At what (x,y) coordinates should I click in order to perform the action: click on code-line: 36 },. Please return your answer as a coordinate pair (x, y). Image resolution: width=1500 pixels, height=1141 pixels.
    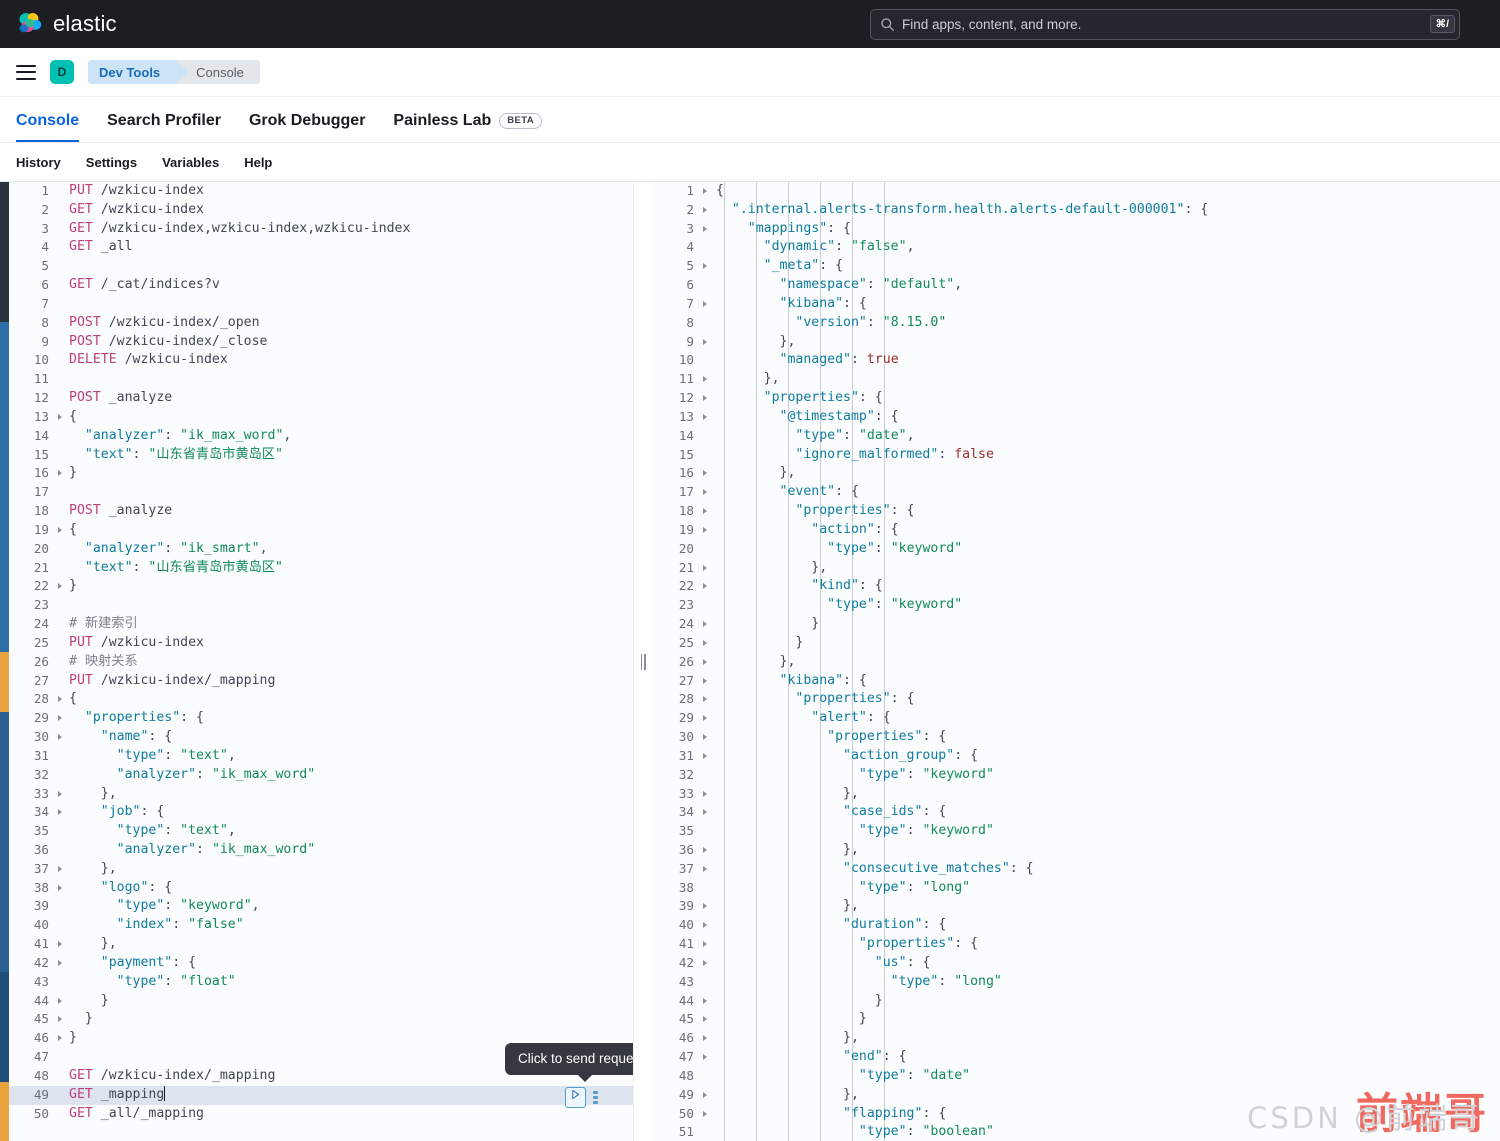
    Looking at the image, I should click on (1076, 850).